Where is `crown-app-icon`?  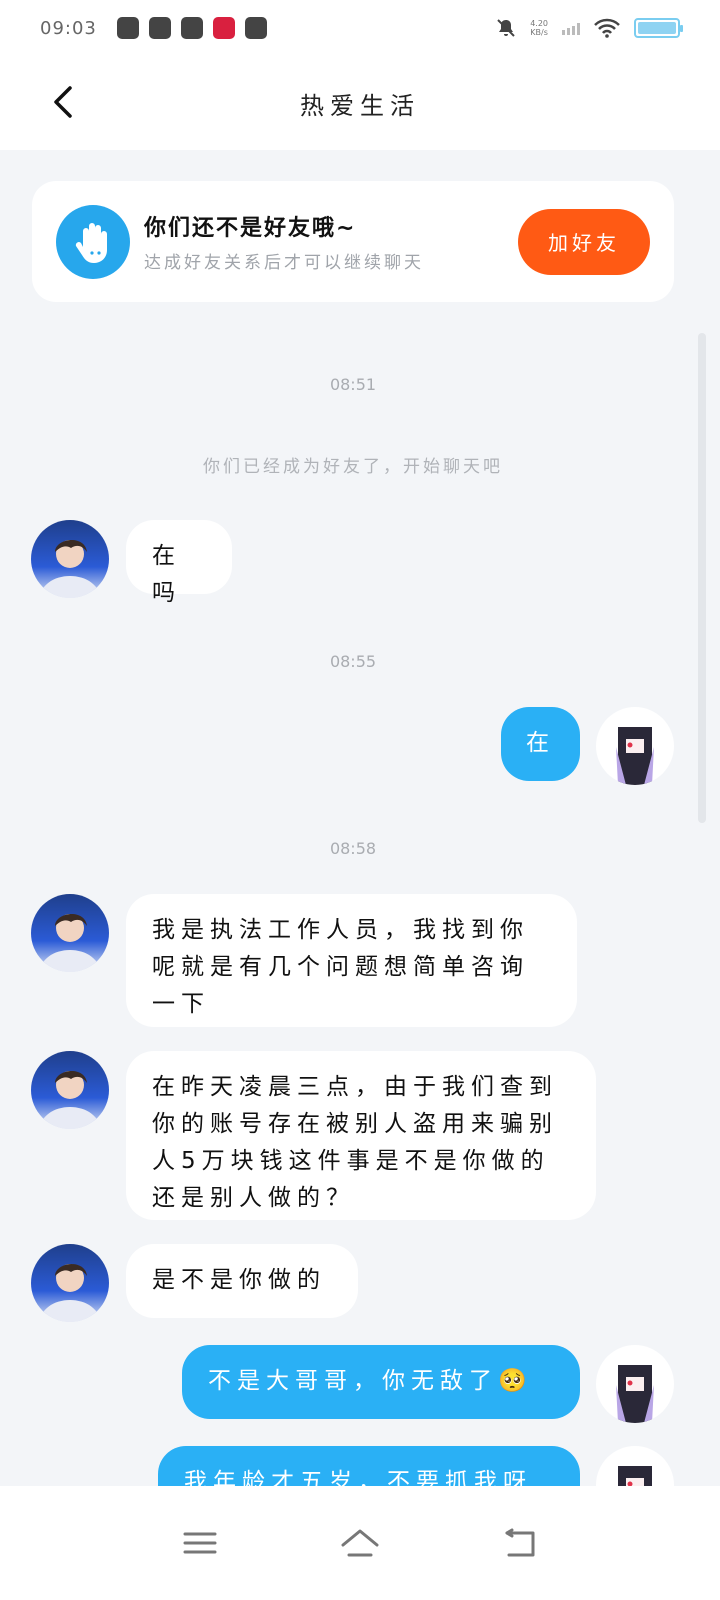
crown-app-icon is located at coordinates (191, 28).